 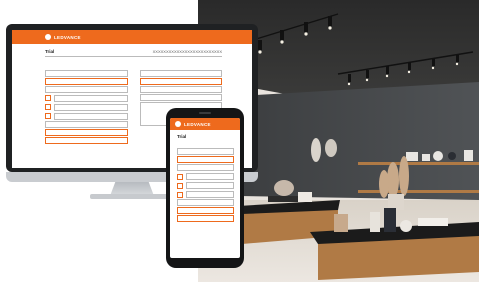 I want to click on smartphone: LEDVANCE Trial, so click(x=205, y=188).